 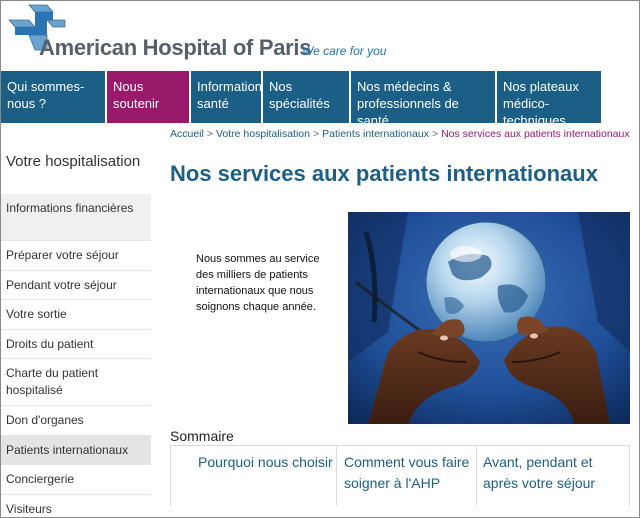 I want to click on nav-item-nos-specialites: Nos spécialités, so click(x=307, y=97).